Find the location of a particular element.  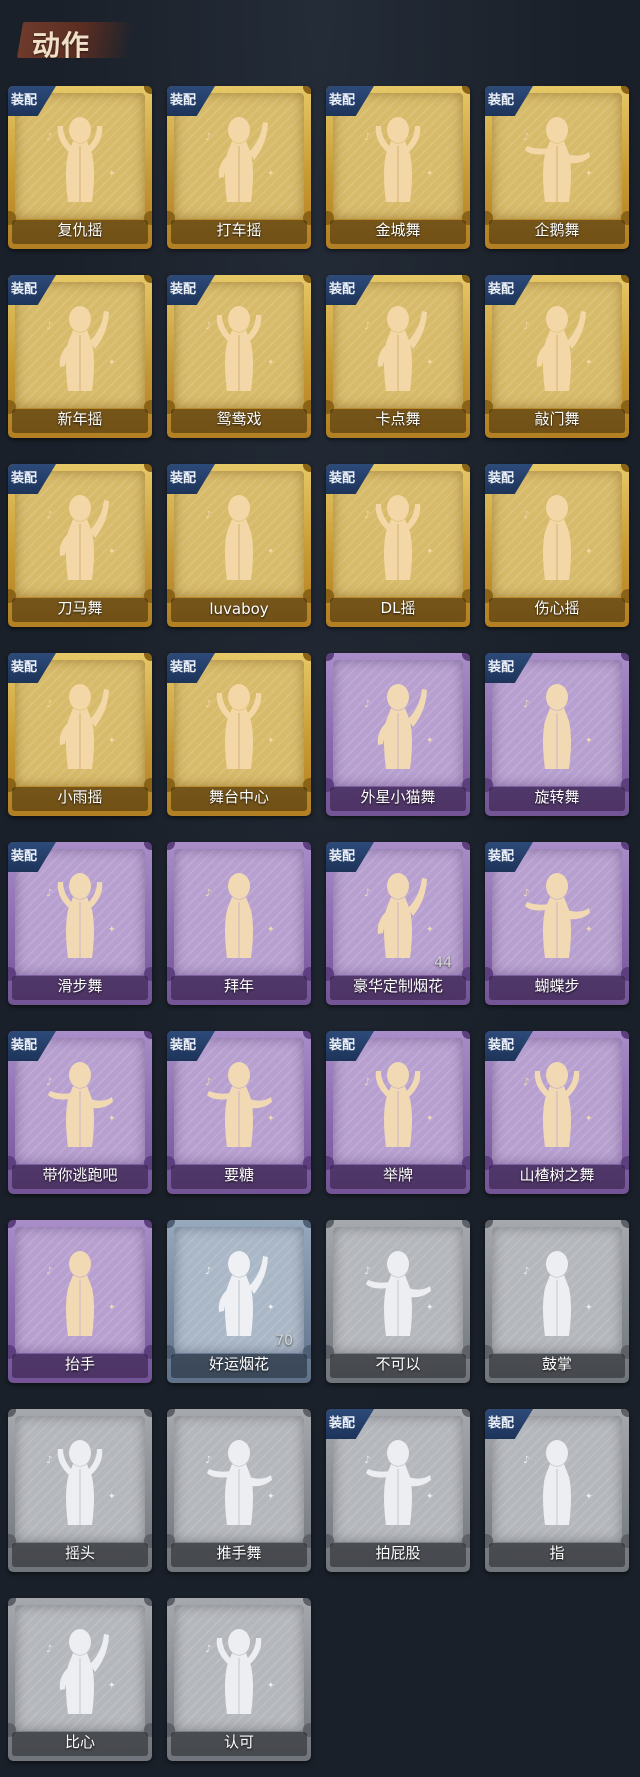

emote-card: ♪ ✦ 44 豪华定制烟花 装配 is located at coordinates (398, 923).